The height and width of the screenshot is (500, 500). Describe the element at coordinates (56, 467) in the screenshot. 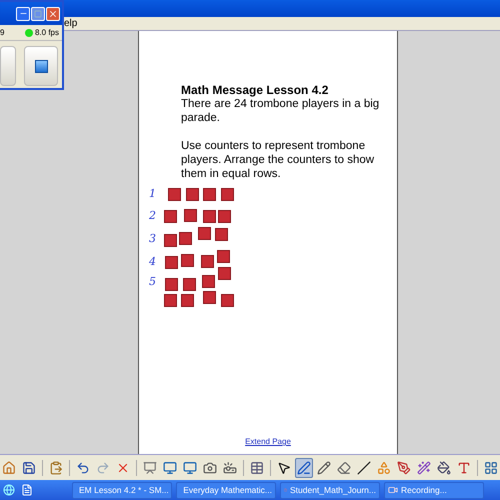

I see `paste-icon` at that location.